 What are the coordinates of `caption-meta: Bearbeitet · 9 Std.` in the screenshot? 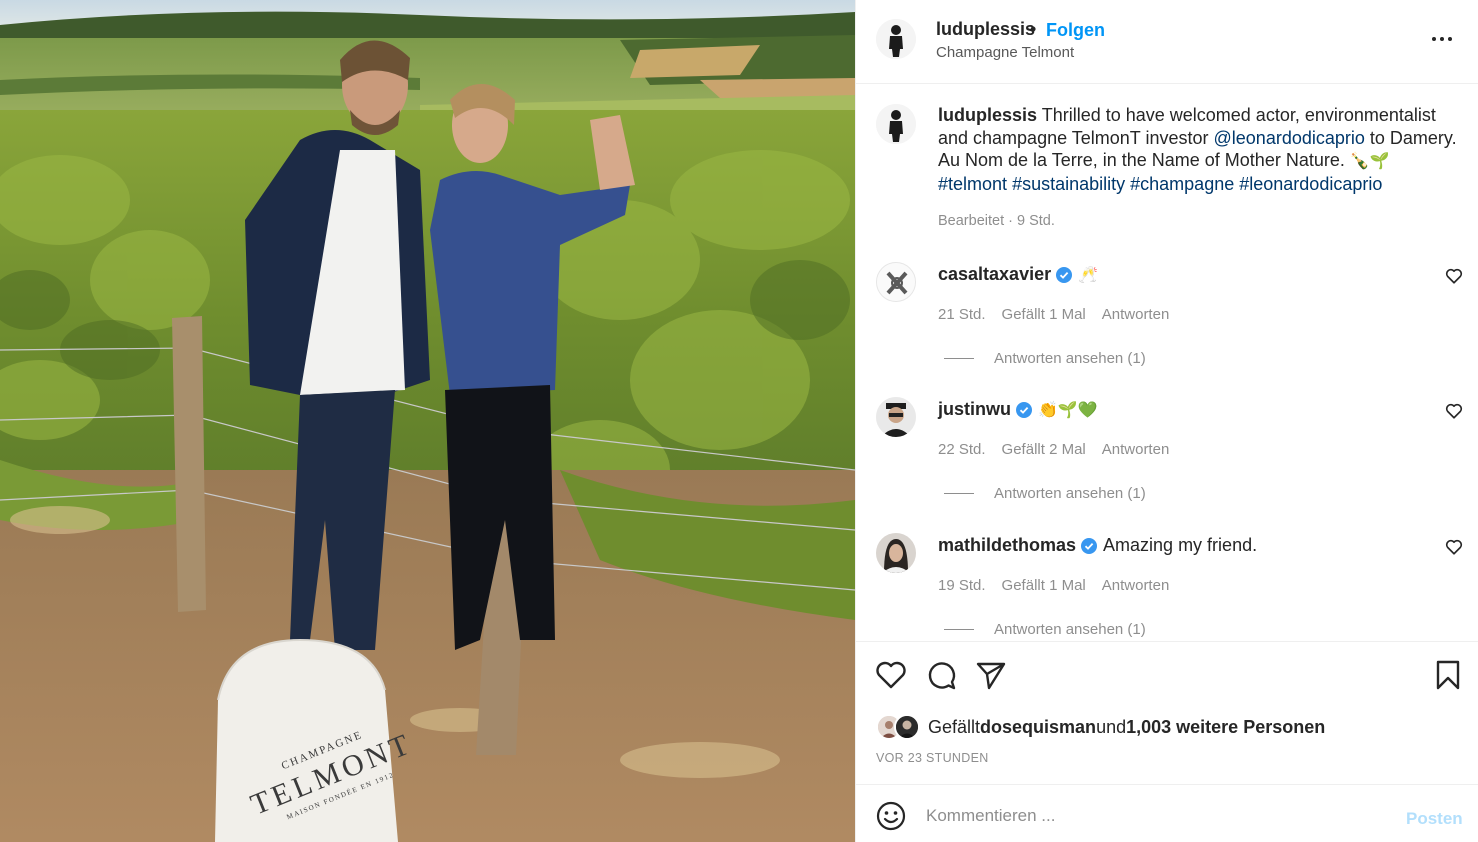 It's located at (996, 221).